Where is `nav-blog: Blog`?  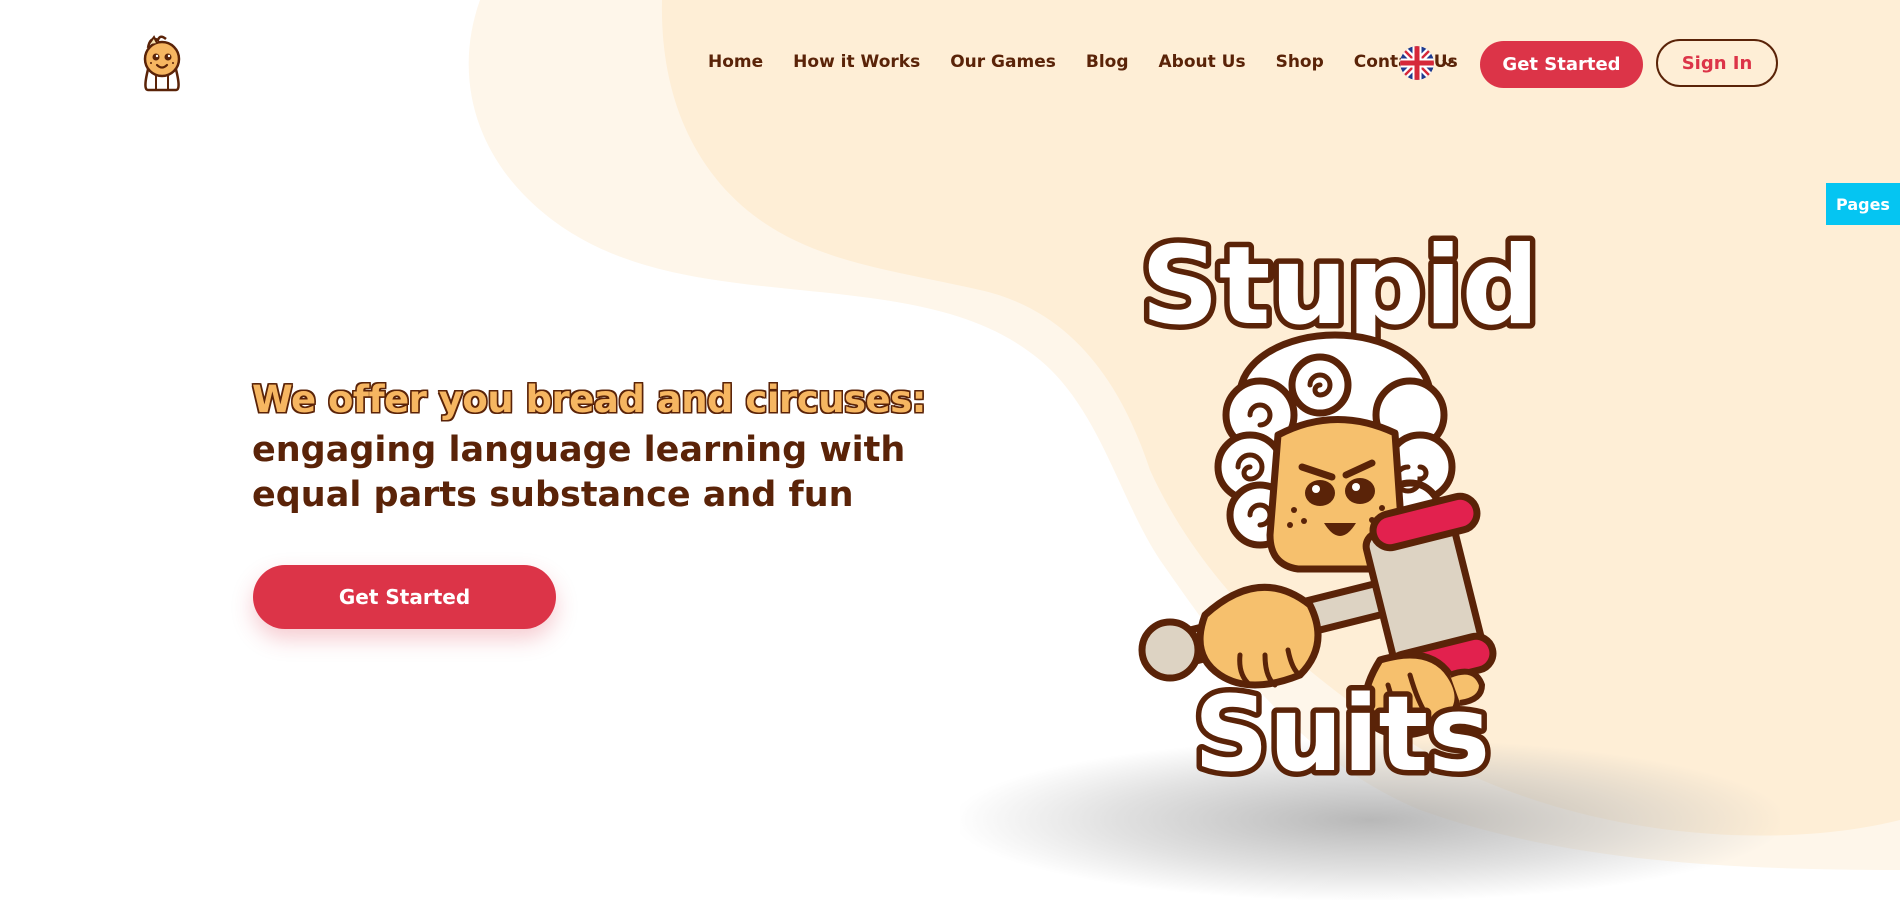 nav-blog: Blog is located at coordinates (1107, 62).